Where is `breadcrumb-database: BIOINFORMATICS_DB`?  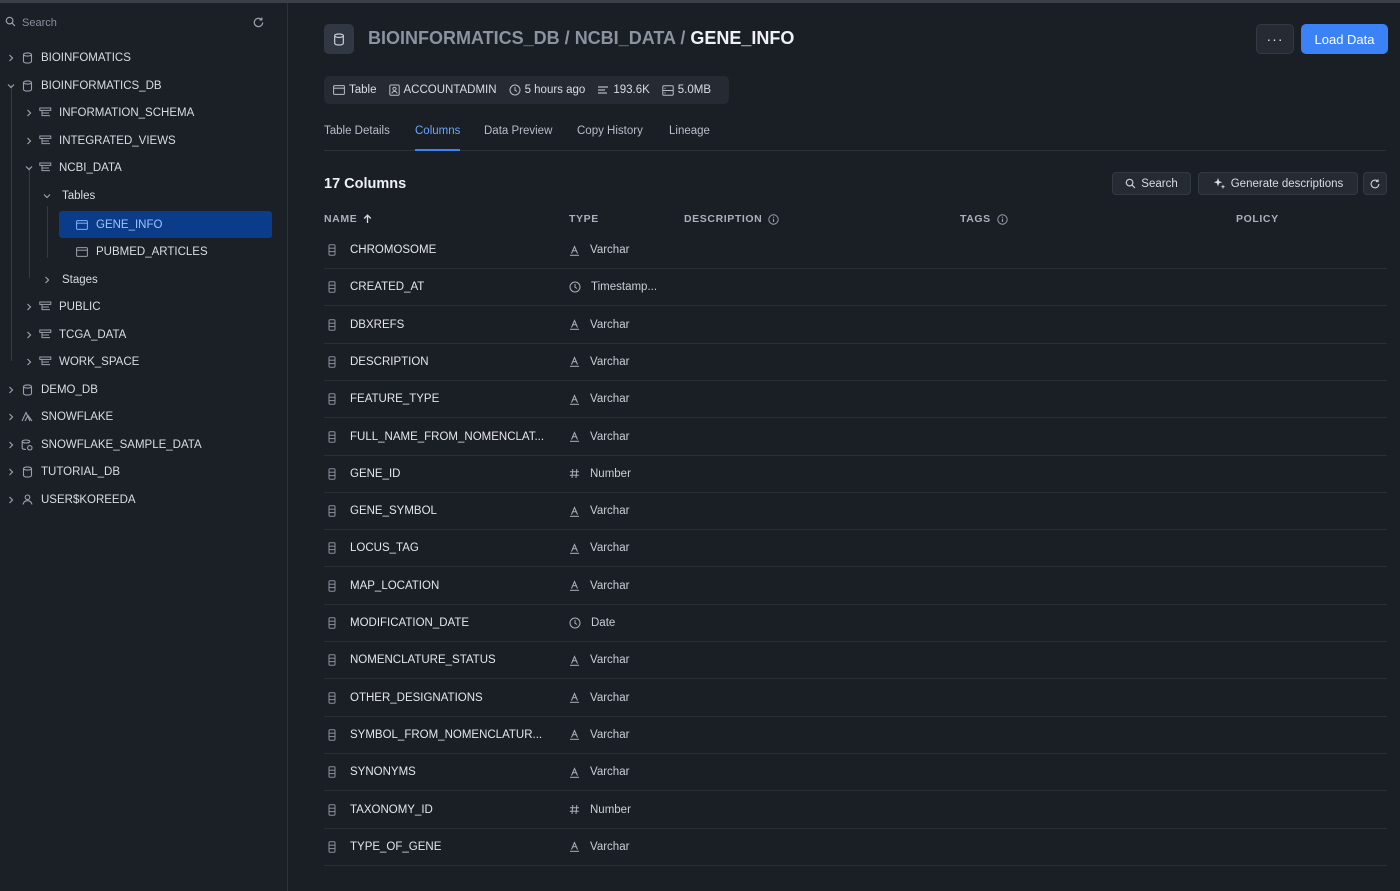
breadcrumb-database: BIOINFORMATICS_DB is located at coordinates (464, 38).